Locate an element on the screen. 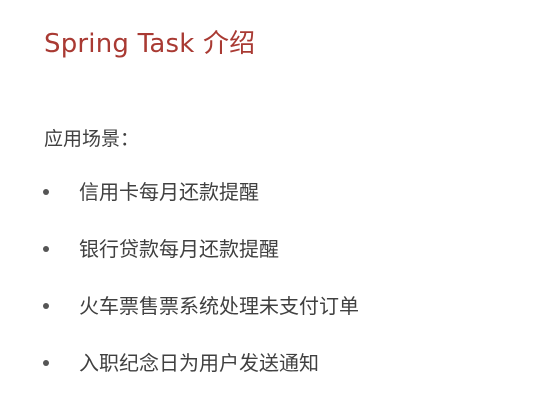  bullet-item-3: 火车票售票系统处理未支付订单 is located at coordinates (290, 318).